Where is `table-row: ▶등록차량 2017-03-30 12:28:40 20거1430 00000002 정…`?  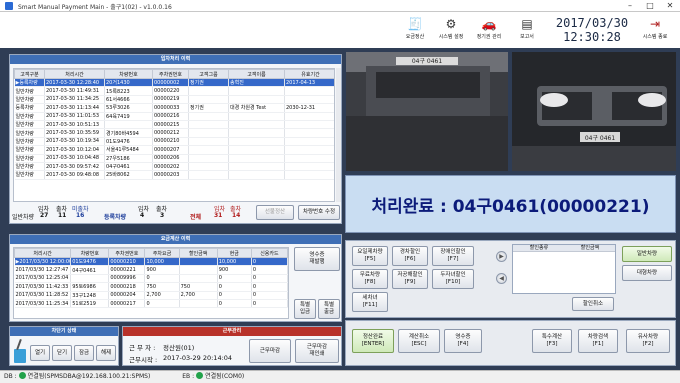
table-row: ▶등록차량 2017-03-30 12:28:40 20거1430 00000002 정… is located at coordinates (174, 83).